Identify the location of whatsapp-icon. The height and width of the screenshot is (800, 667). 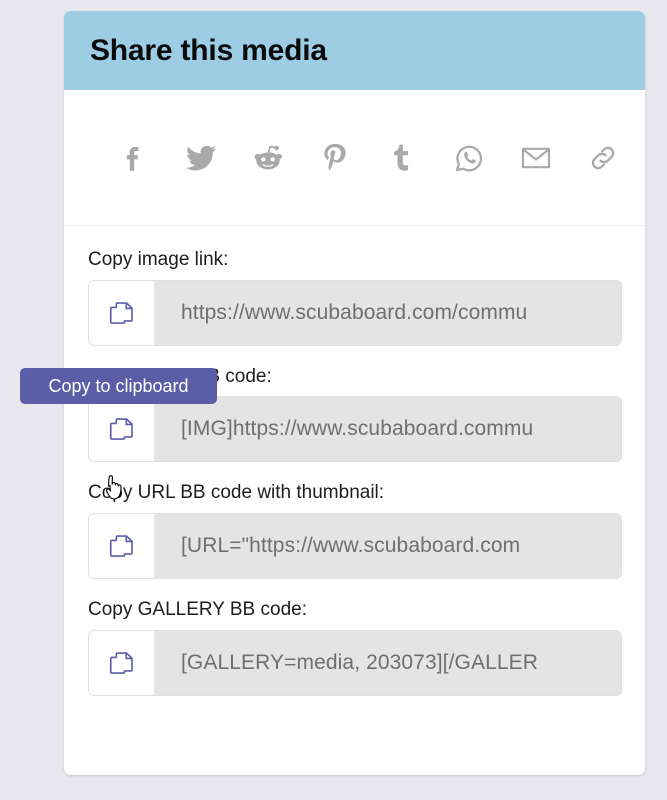
(469, 158).